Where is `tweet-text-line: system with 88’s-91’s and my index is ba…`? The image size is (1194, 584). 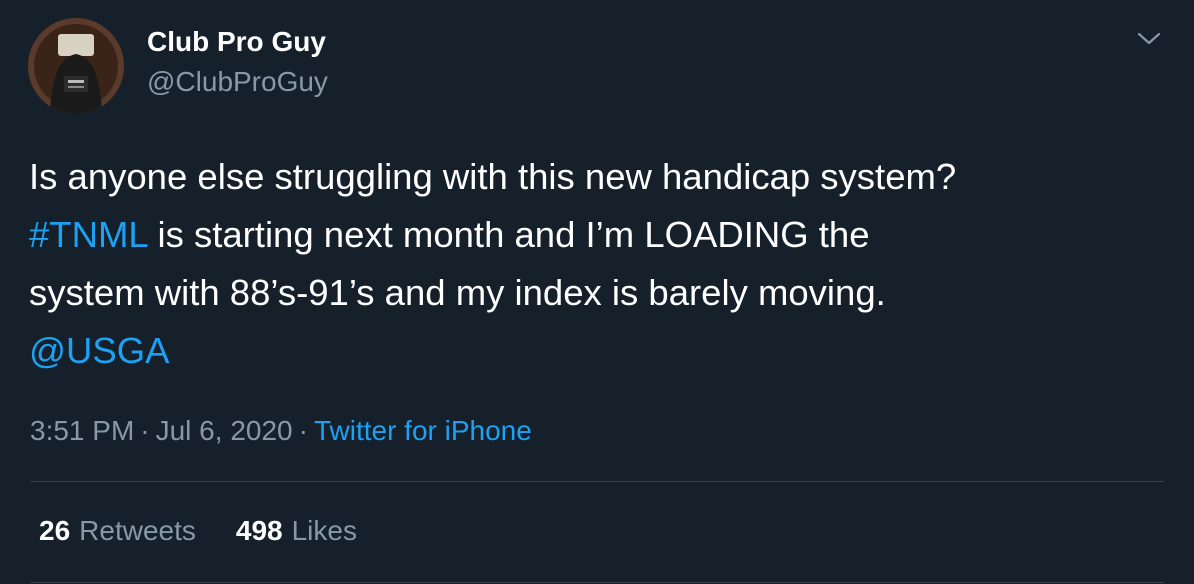 tweet-text-line: system with 88’s-91’s and my index is ba… is located at coordinates (604, 293).